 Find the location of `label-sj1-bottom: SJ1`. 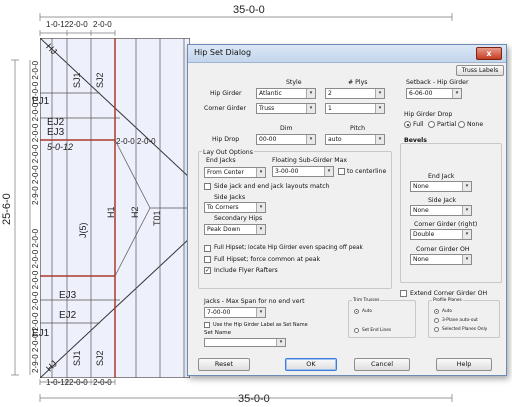

label-sj1-bottom: SJ1 is located at coordinates (77, 358).